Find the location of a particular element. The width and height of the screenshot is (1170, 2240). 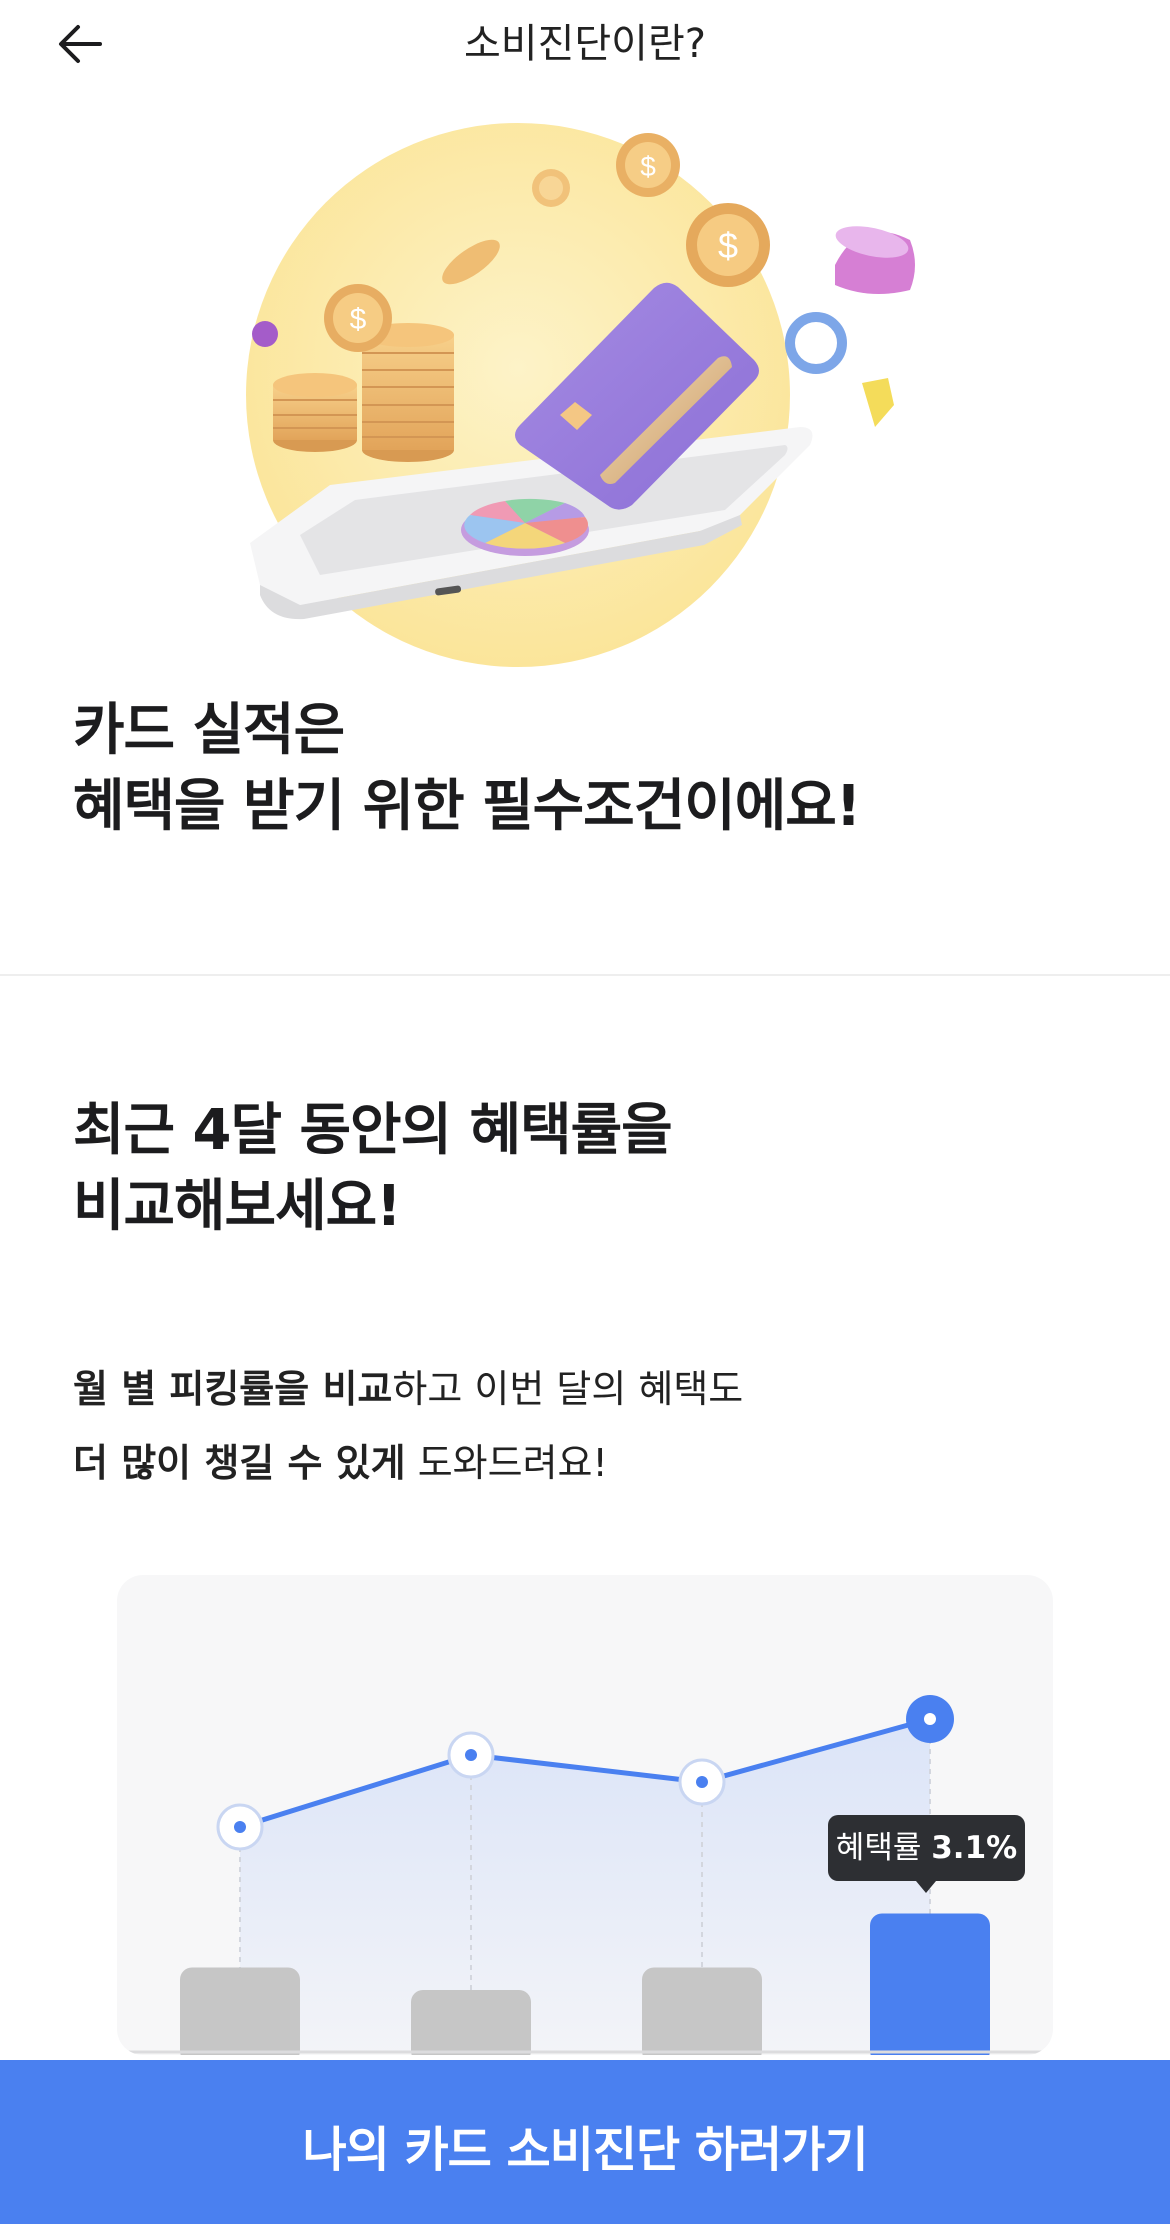

desc-line1-rest: 하고 이번 달의 혜택도 is located at coordinates (568, 1389).